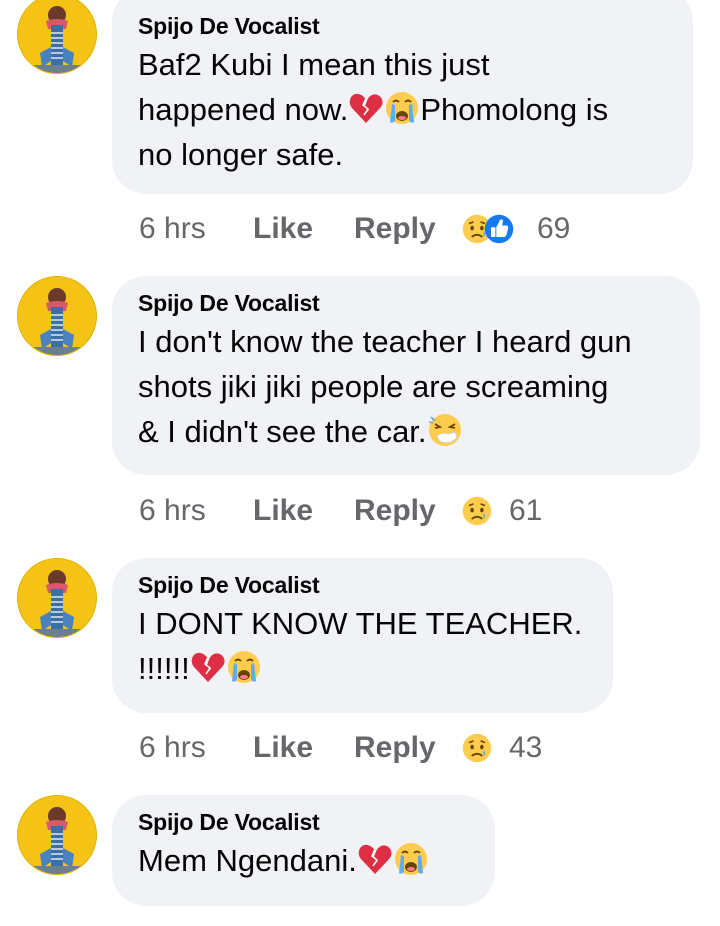  What do you see at coordinates (514, 109) in the screenshot?
I see `comment-text-line: Phomolong is` at bounding box center [514, 109].